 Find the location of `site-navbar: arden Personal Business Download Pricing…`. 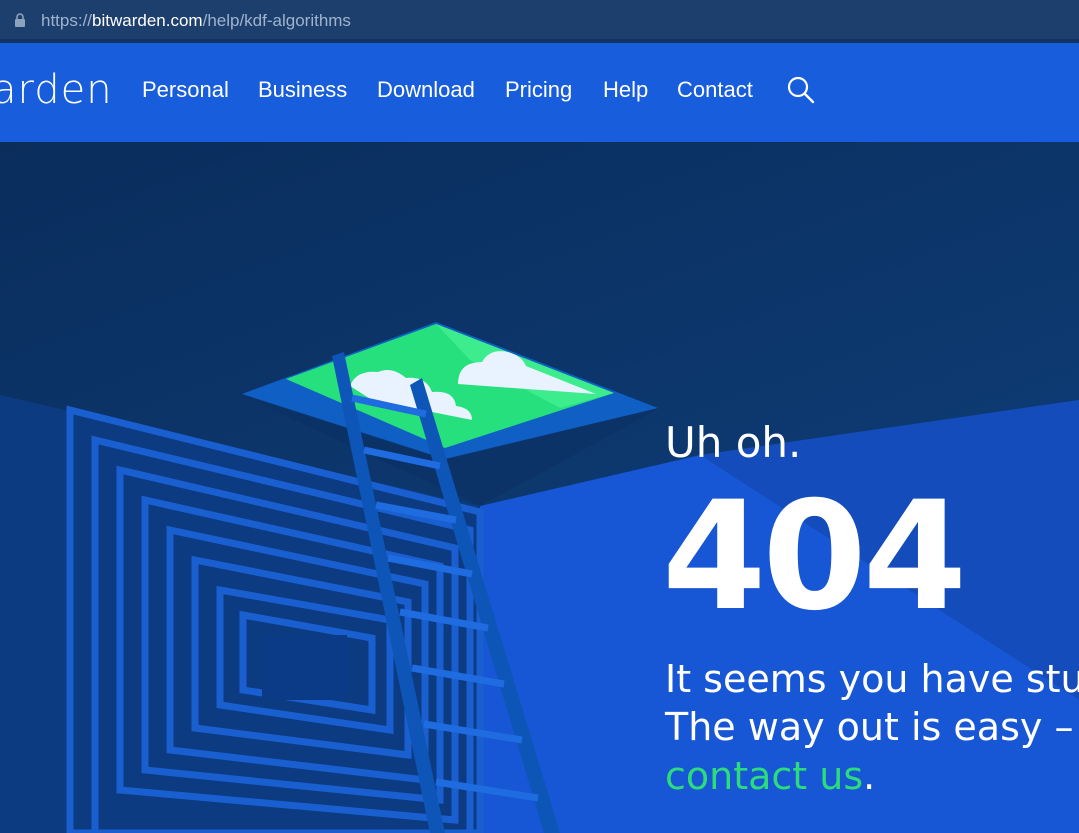

site-navbar: arden Personal Business Download Pricing… is located at coordinates (539, 92).